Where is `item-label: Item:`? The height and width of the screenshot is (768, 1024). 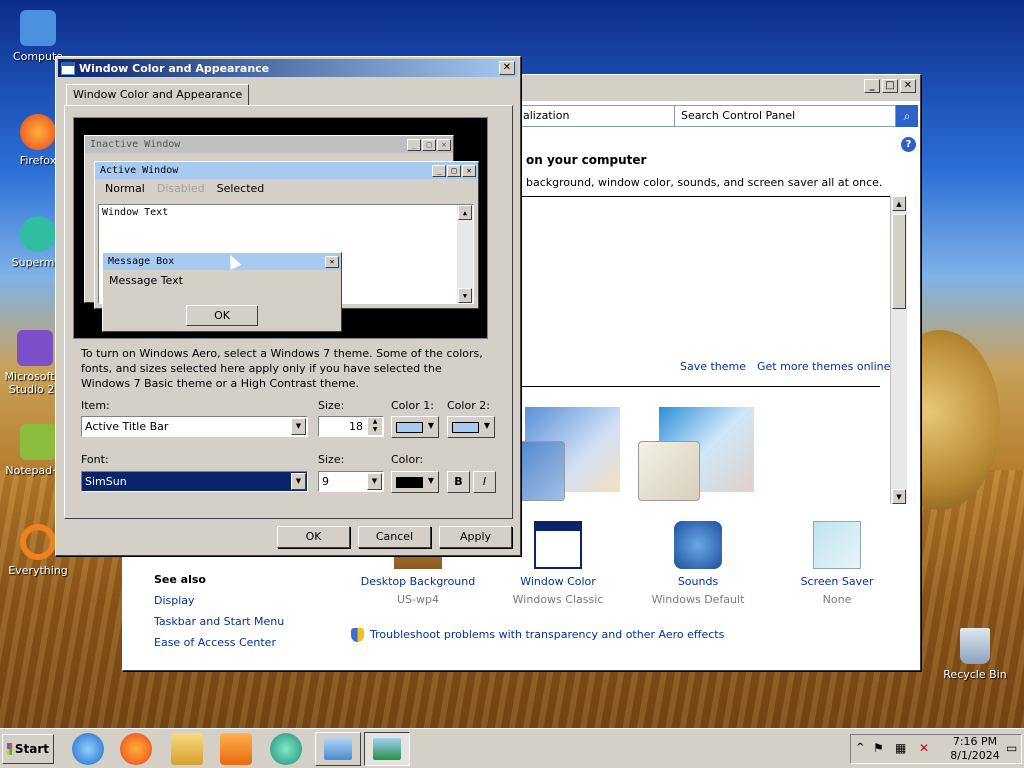 item-label: Item: is located at coordinates (95, 405).